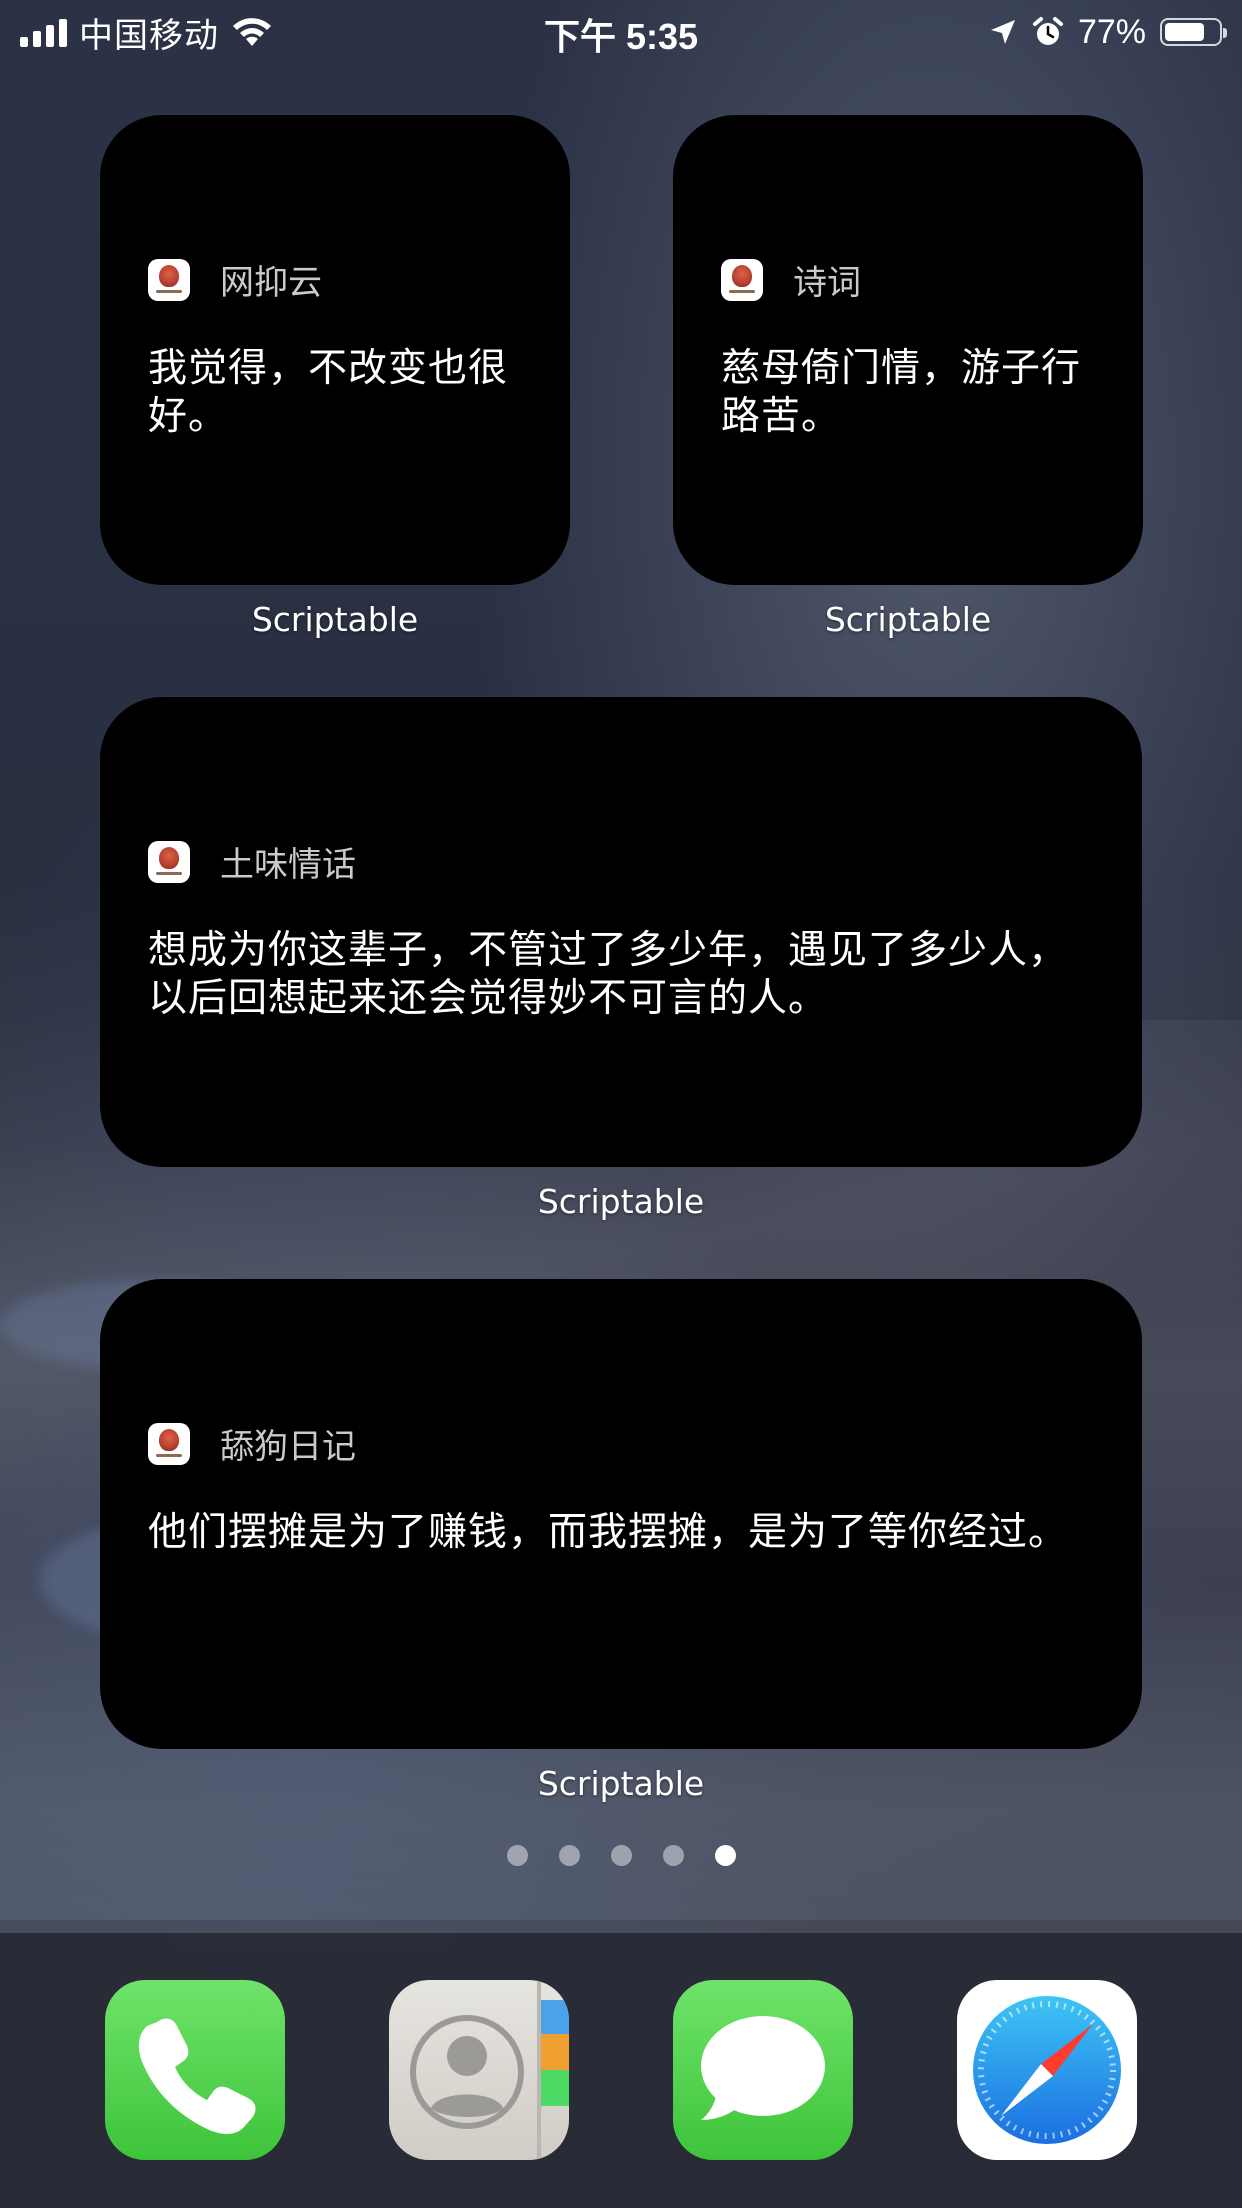 This screenshot has width=1242, height=2208. What do you see at coordinates (827, 283) in the screenshot?
I see `widget-title: 诗词` at bounding box center [827, 283].